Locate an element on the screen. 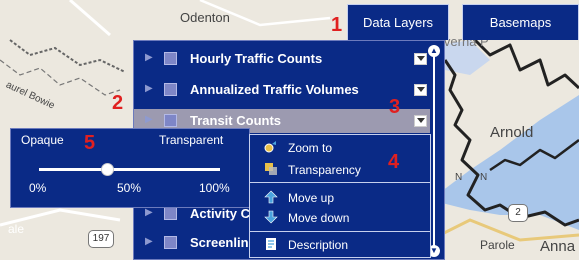  menu-item-transparency: Transparency is located at coordinates (340, 170).